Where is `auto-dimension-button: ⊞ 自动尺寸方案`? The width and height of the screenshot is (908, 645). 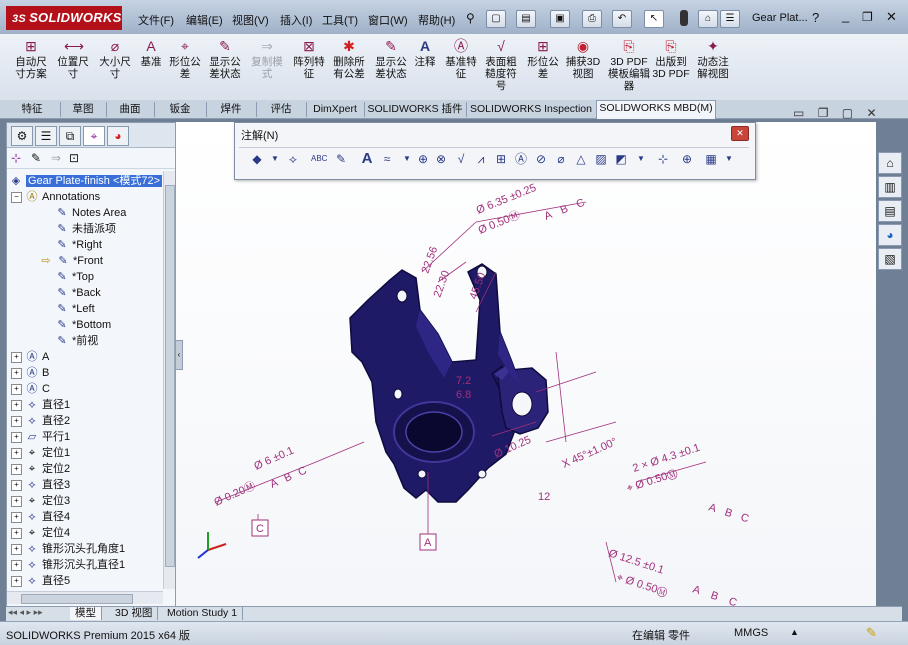
auto-dimension-button: ⊞ 自动尺寸方案 is located at coordinates (31, 59).